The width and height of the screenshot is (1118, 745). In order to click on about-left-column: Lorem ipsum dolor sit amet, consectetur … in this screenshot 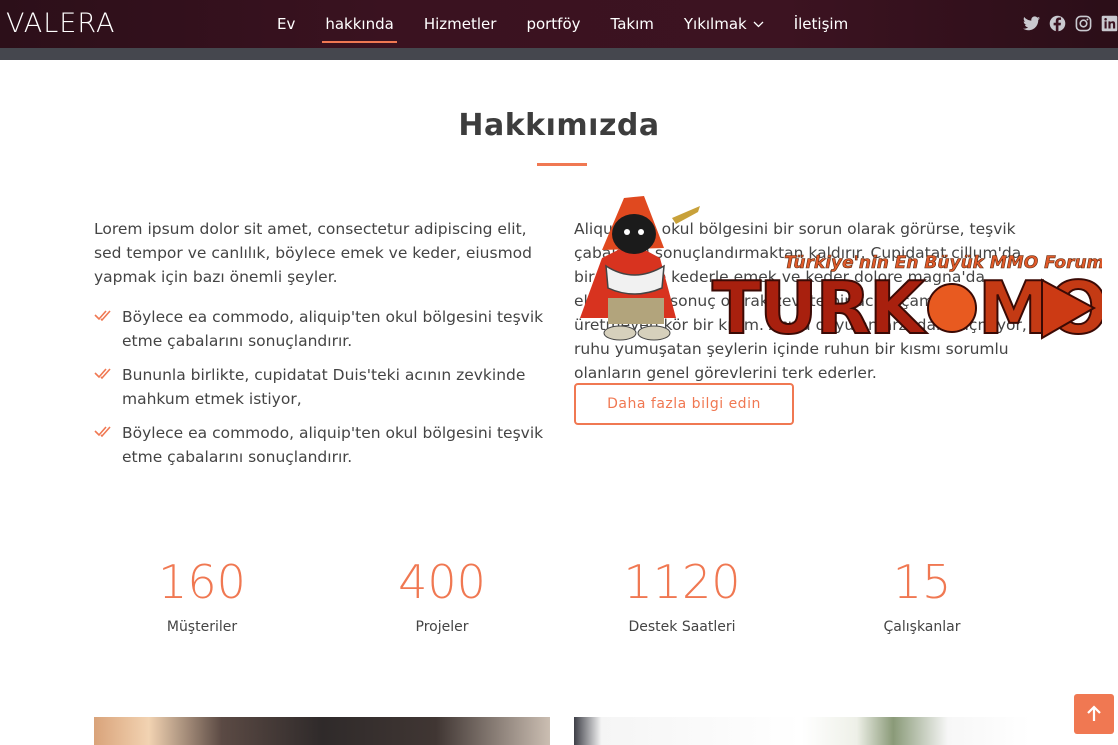, I will do `click(322, 348)`.